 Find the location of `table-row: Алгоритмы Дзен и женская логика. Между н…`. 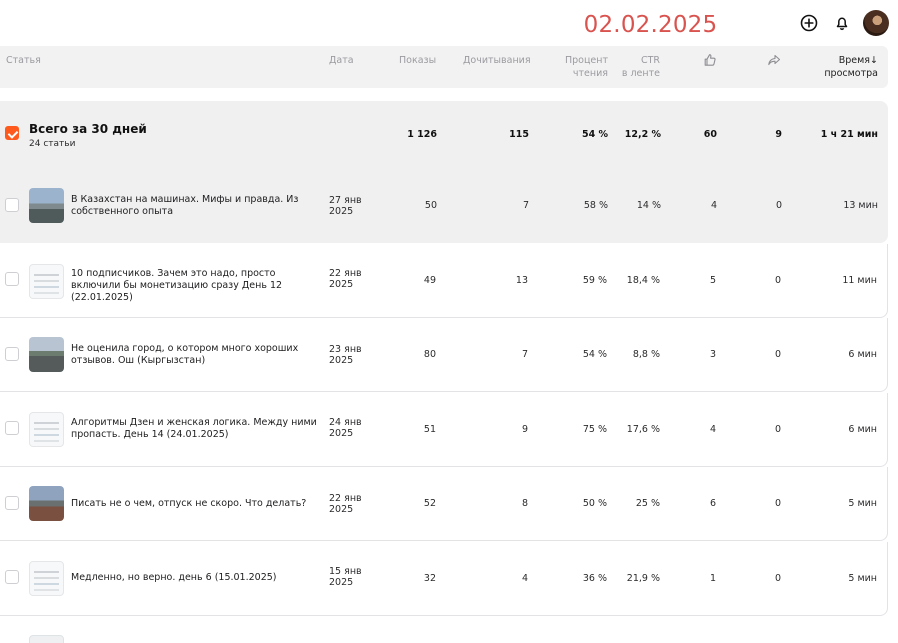

table-row: Алгоритмы Дзен и женская логика. Между н… is located at coordinates (444, 430).